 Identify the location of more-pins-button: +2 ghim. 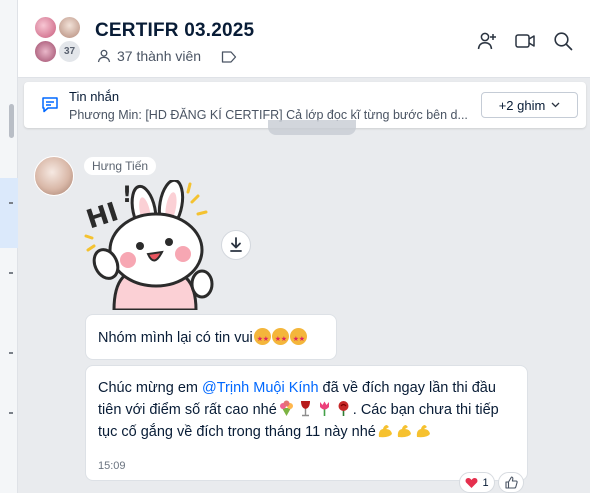
(529, 105).